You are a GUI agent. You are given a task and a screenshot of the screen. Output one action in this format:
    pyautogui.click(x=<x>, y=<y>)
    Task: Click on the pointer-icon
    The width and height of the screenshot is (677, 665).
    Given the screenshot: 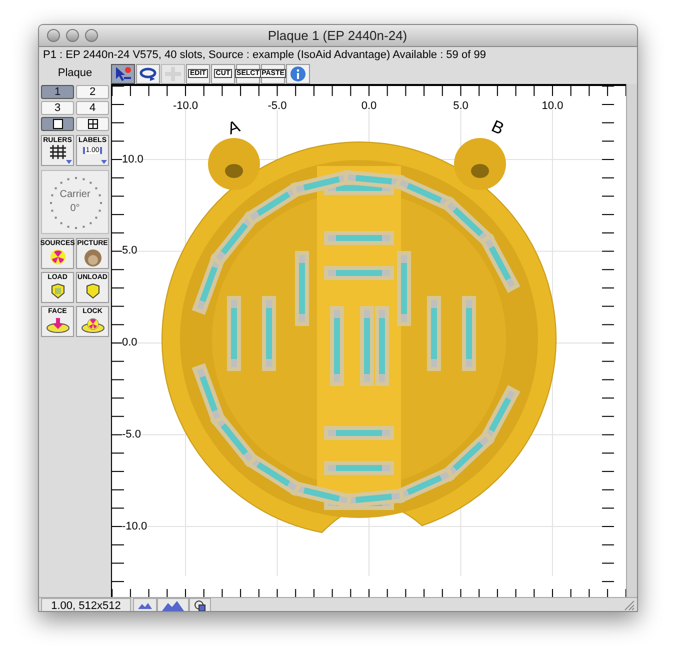 What is the action you would take?
    pyautogui.click(x=123, y=74)
    